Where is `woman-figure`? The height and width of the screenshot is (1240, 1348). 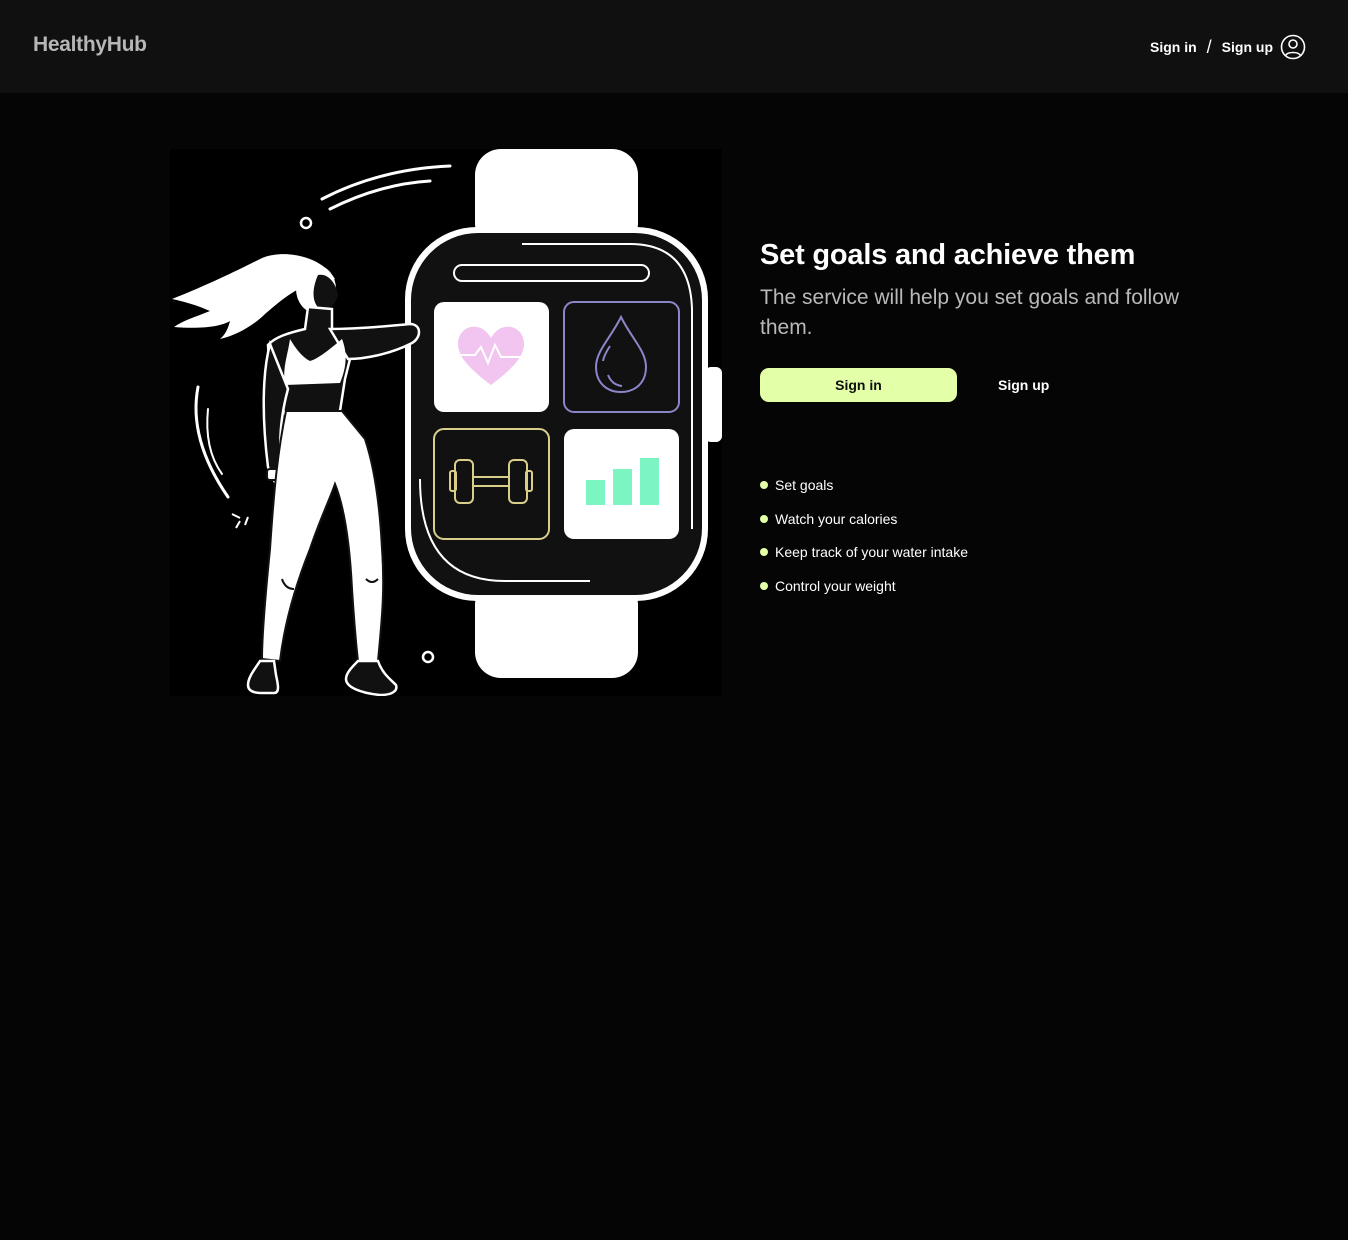 woman-figure is located at coordinates (296, 475).